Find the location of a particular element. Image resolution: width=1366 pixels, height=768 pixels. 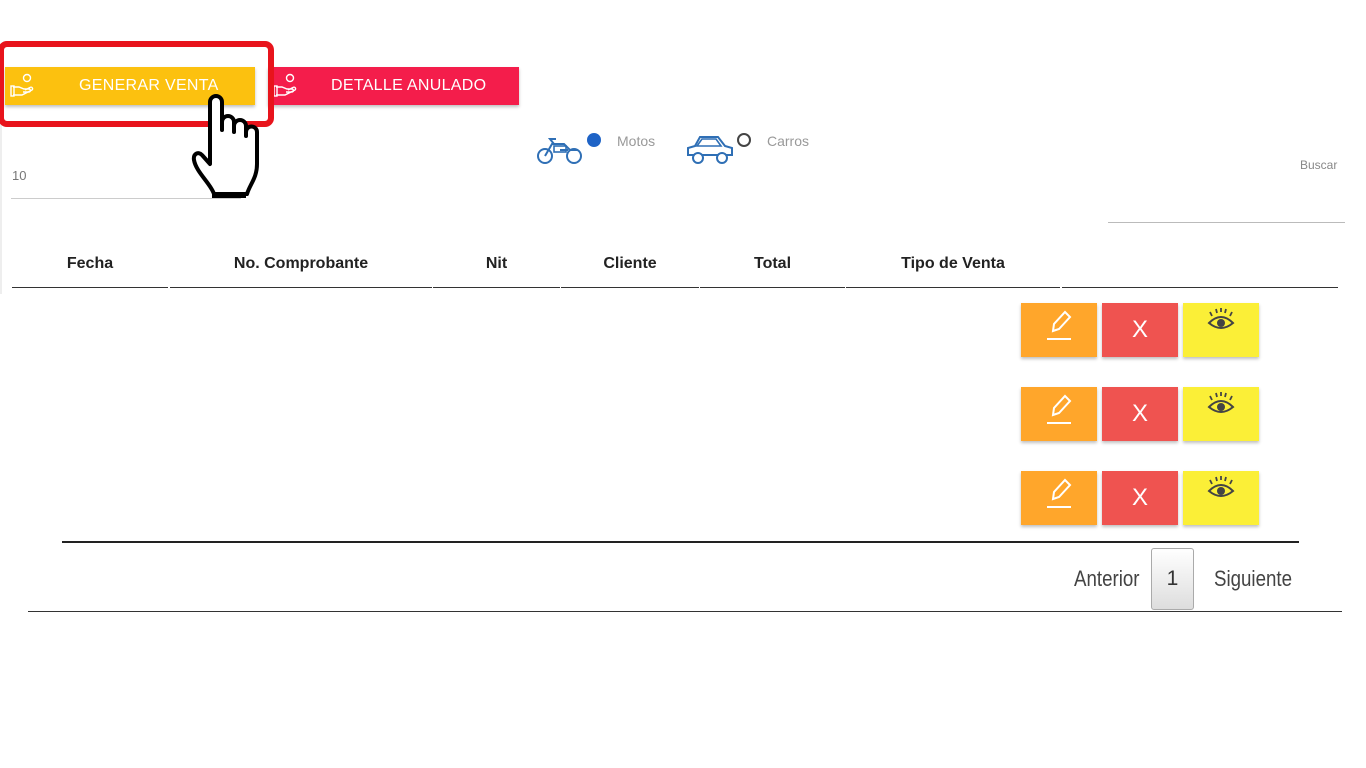

column-header-total: Total is located at coordinates (772, 264).